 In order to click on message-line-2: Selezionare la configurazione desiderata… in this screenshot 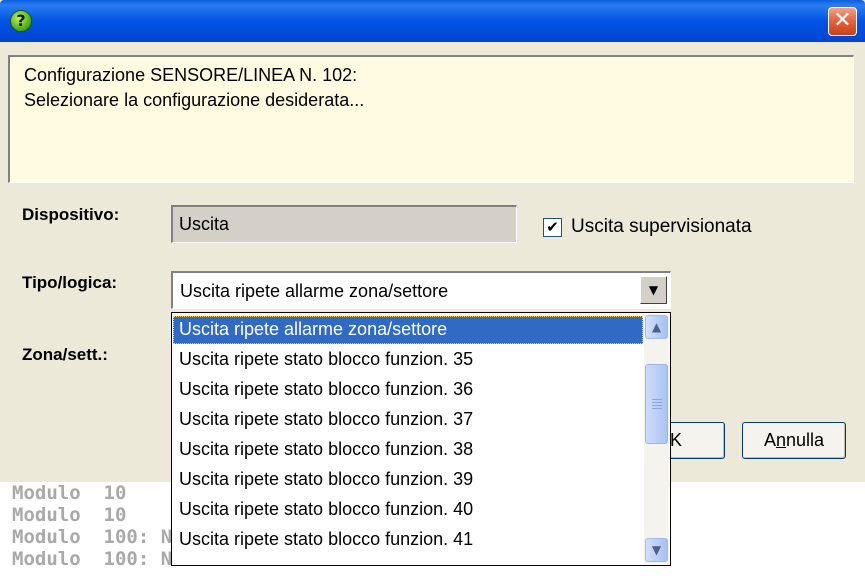, I will do `click(194, 100)`.